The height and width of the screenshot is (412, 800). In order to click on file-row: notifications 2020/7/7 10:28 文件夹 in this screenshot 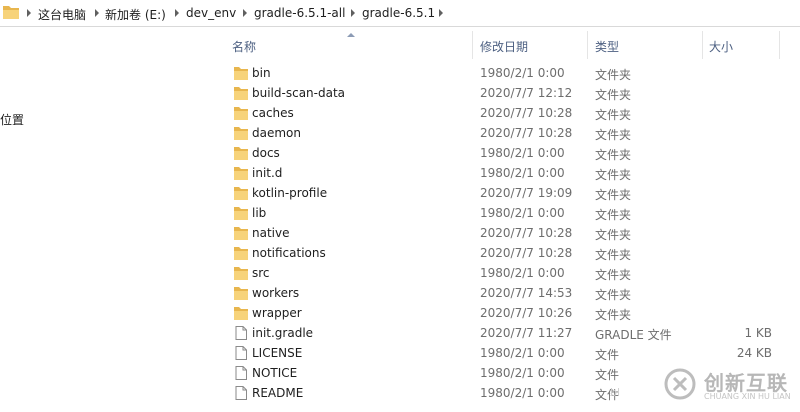, I will do `click(507, 253)`.